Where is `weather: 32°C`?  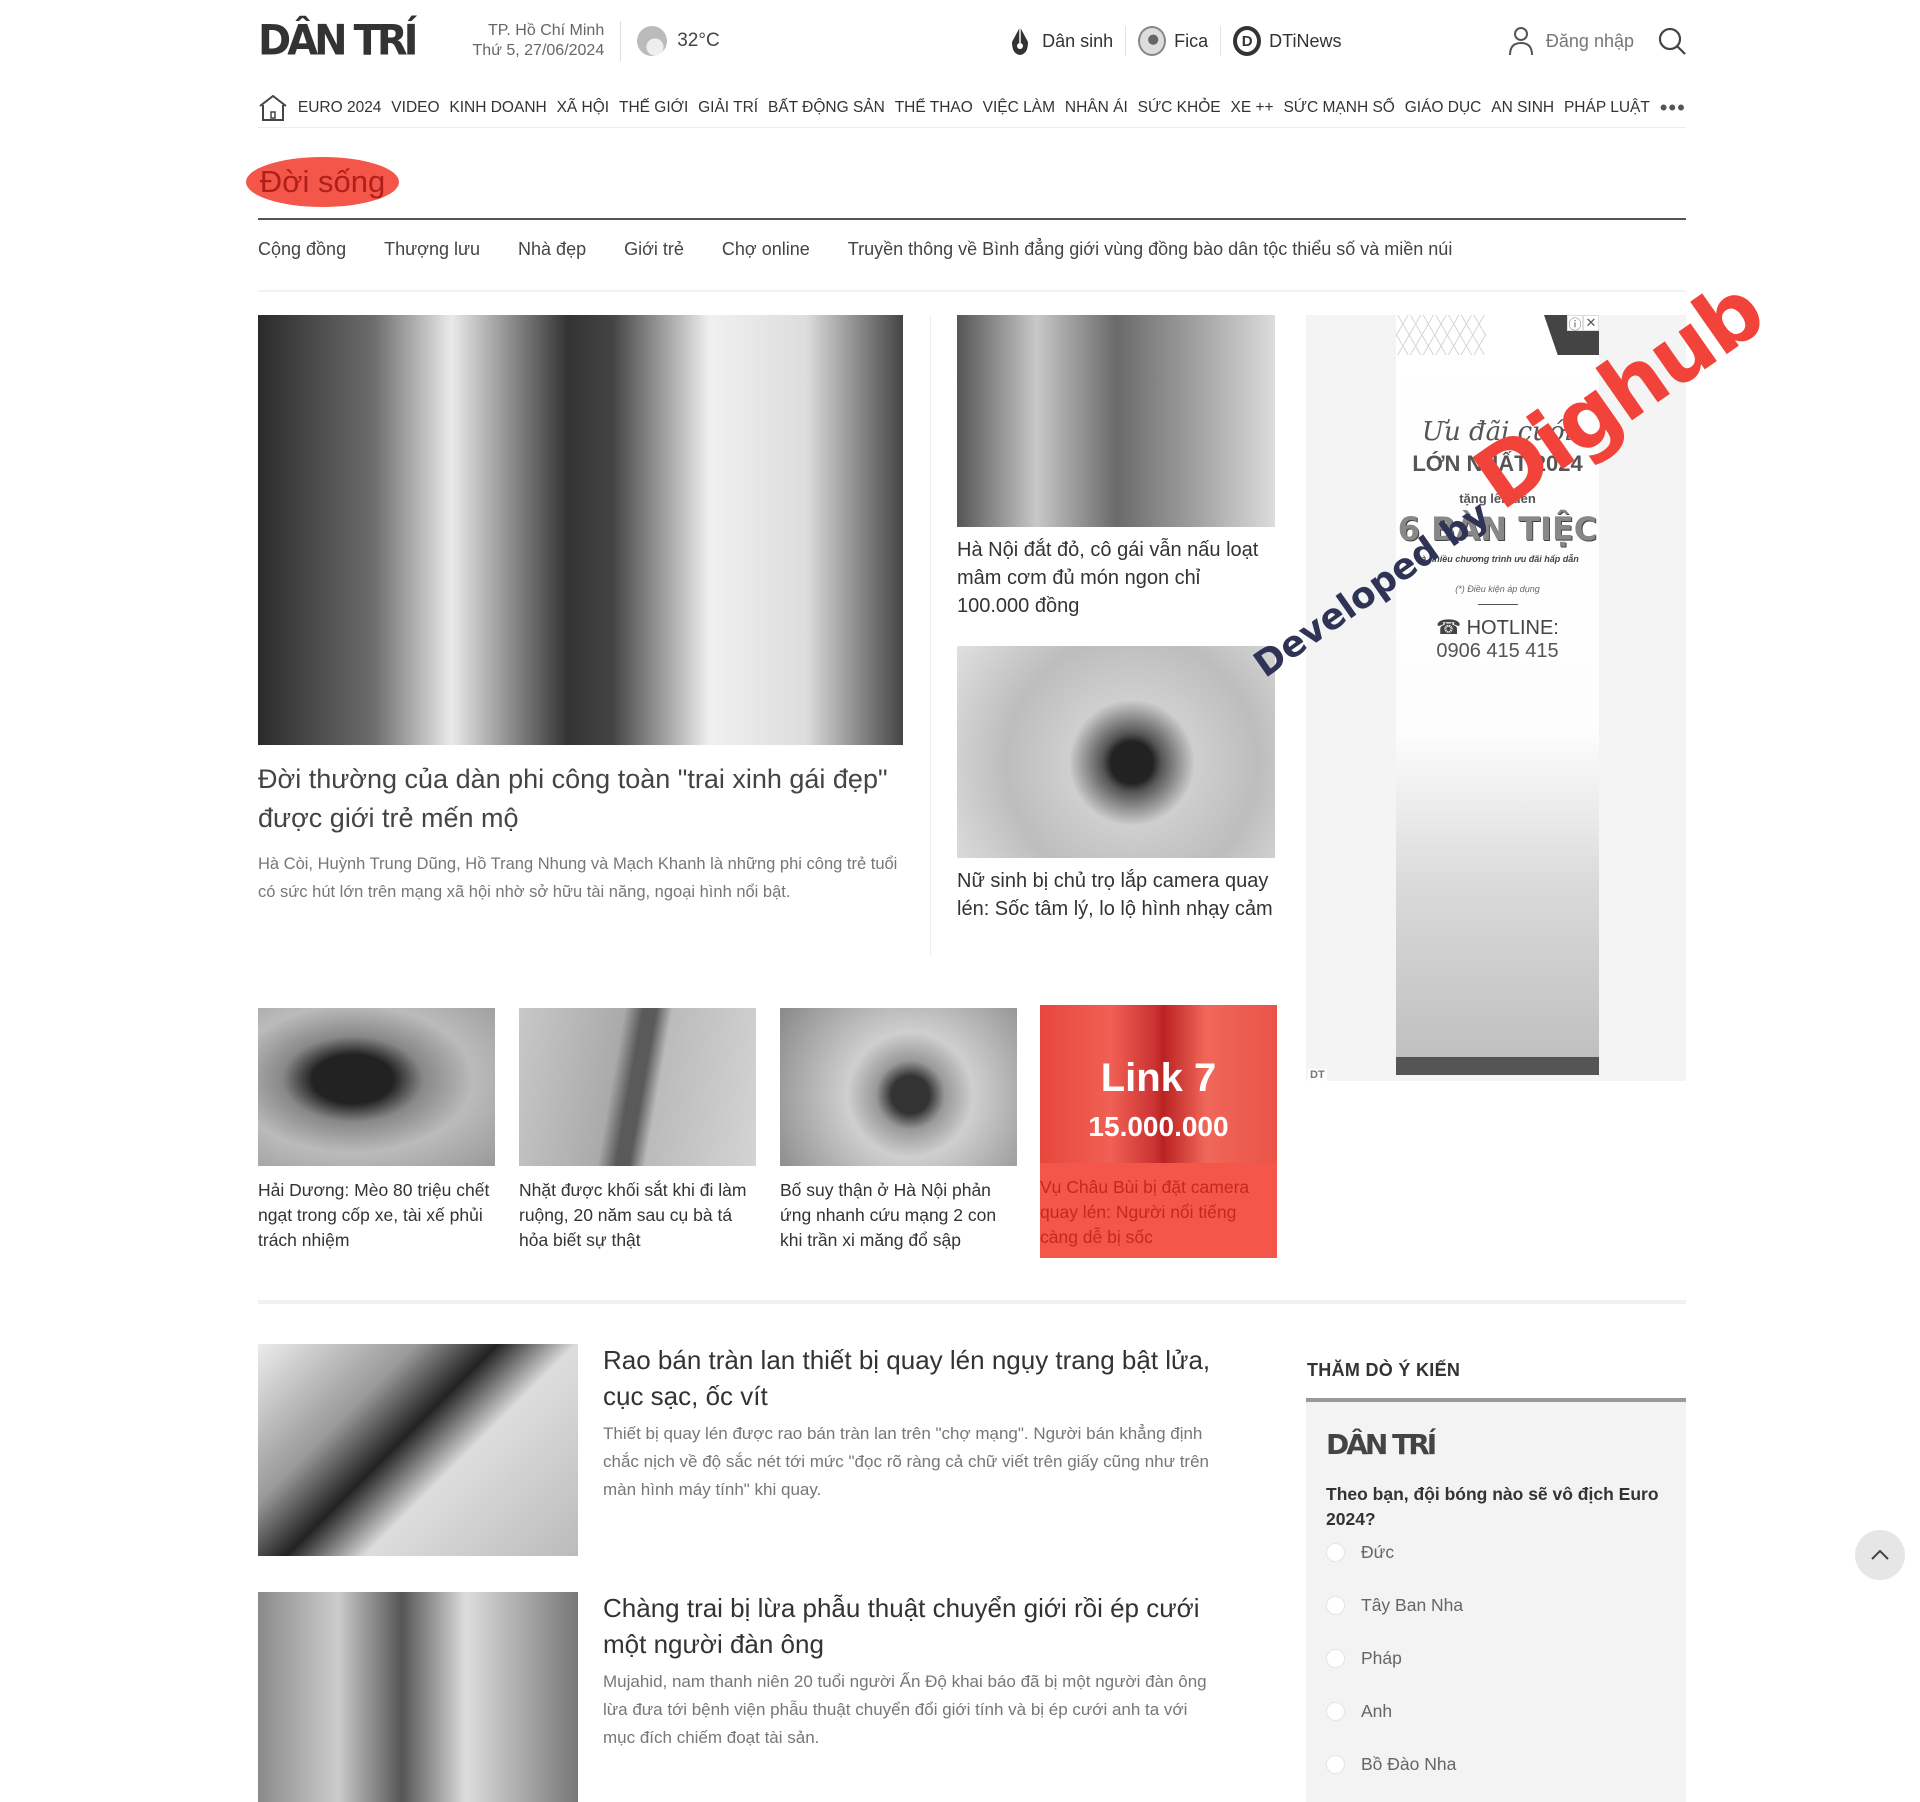
weather: 32°C is located at coordinates (678, 41).